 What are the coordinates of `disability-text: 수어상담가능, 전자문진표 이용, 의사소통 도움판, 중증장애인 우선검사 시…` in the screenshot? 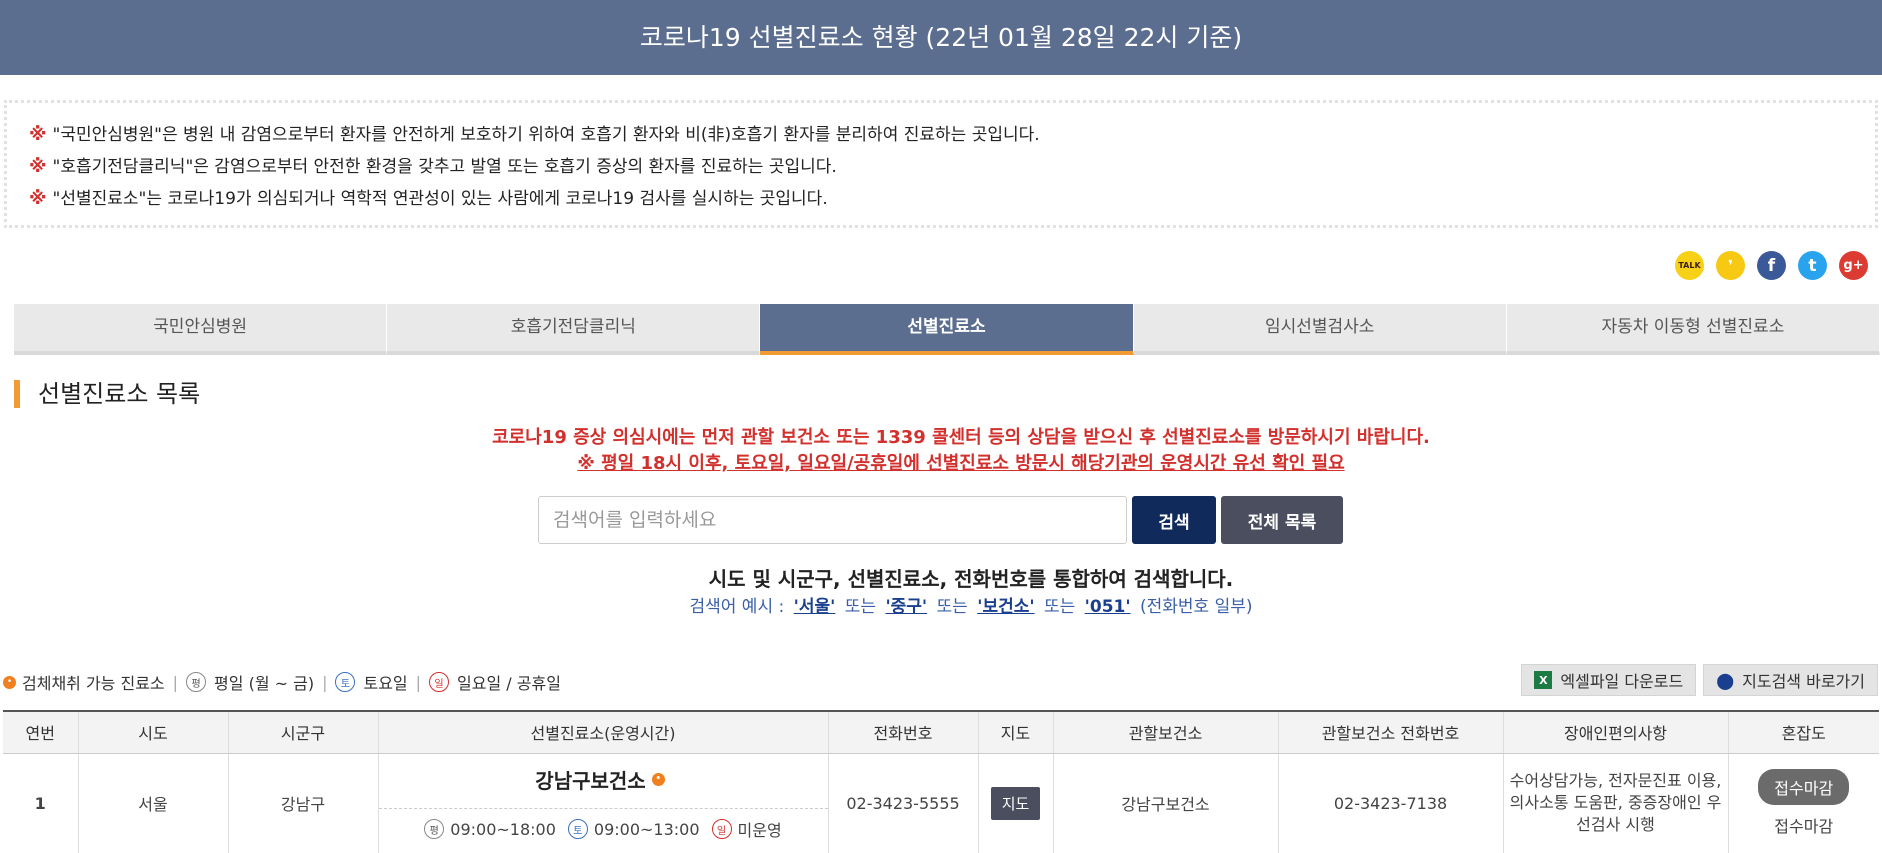 It's located at (1615, 803).